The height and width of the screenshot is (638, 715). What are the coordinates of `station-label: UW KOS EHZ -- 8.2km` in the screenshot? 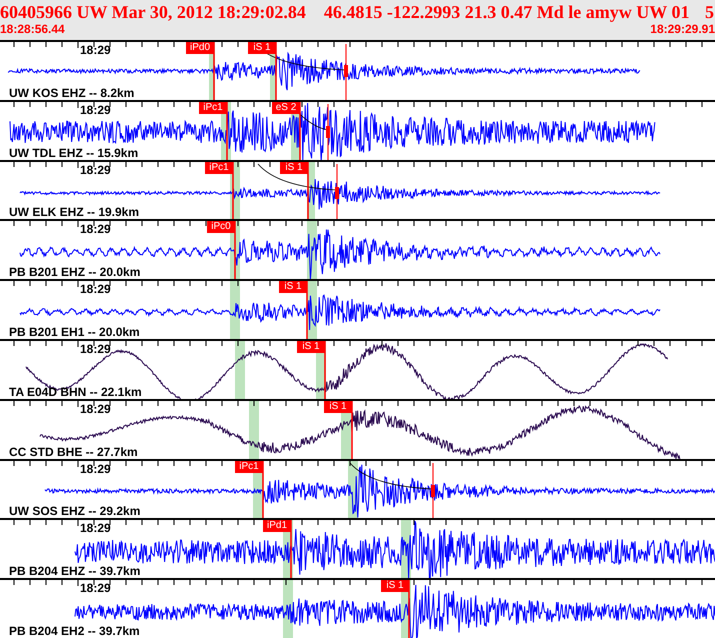 It's located at (71, 93).